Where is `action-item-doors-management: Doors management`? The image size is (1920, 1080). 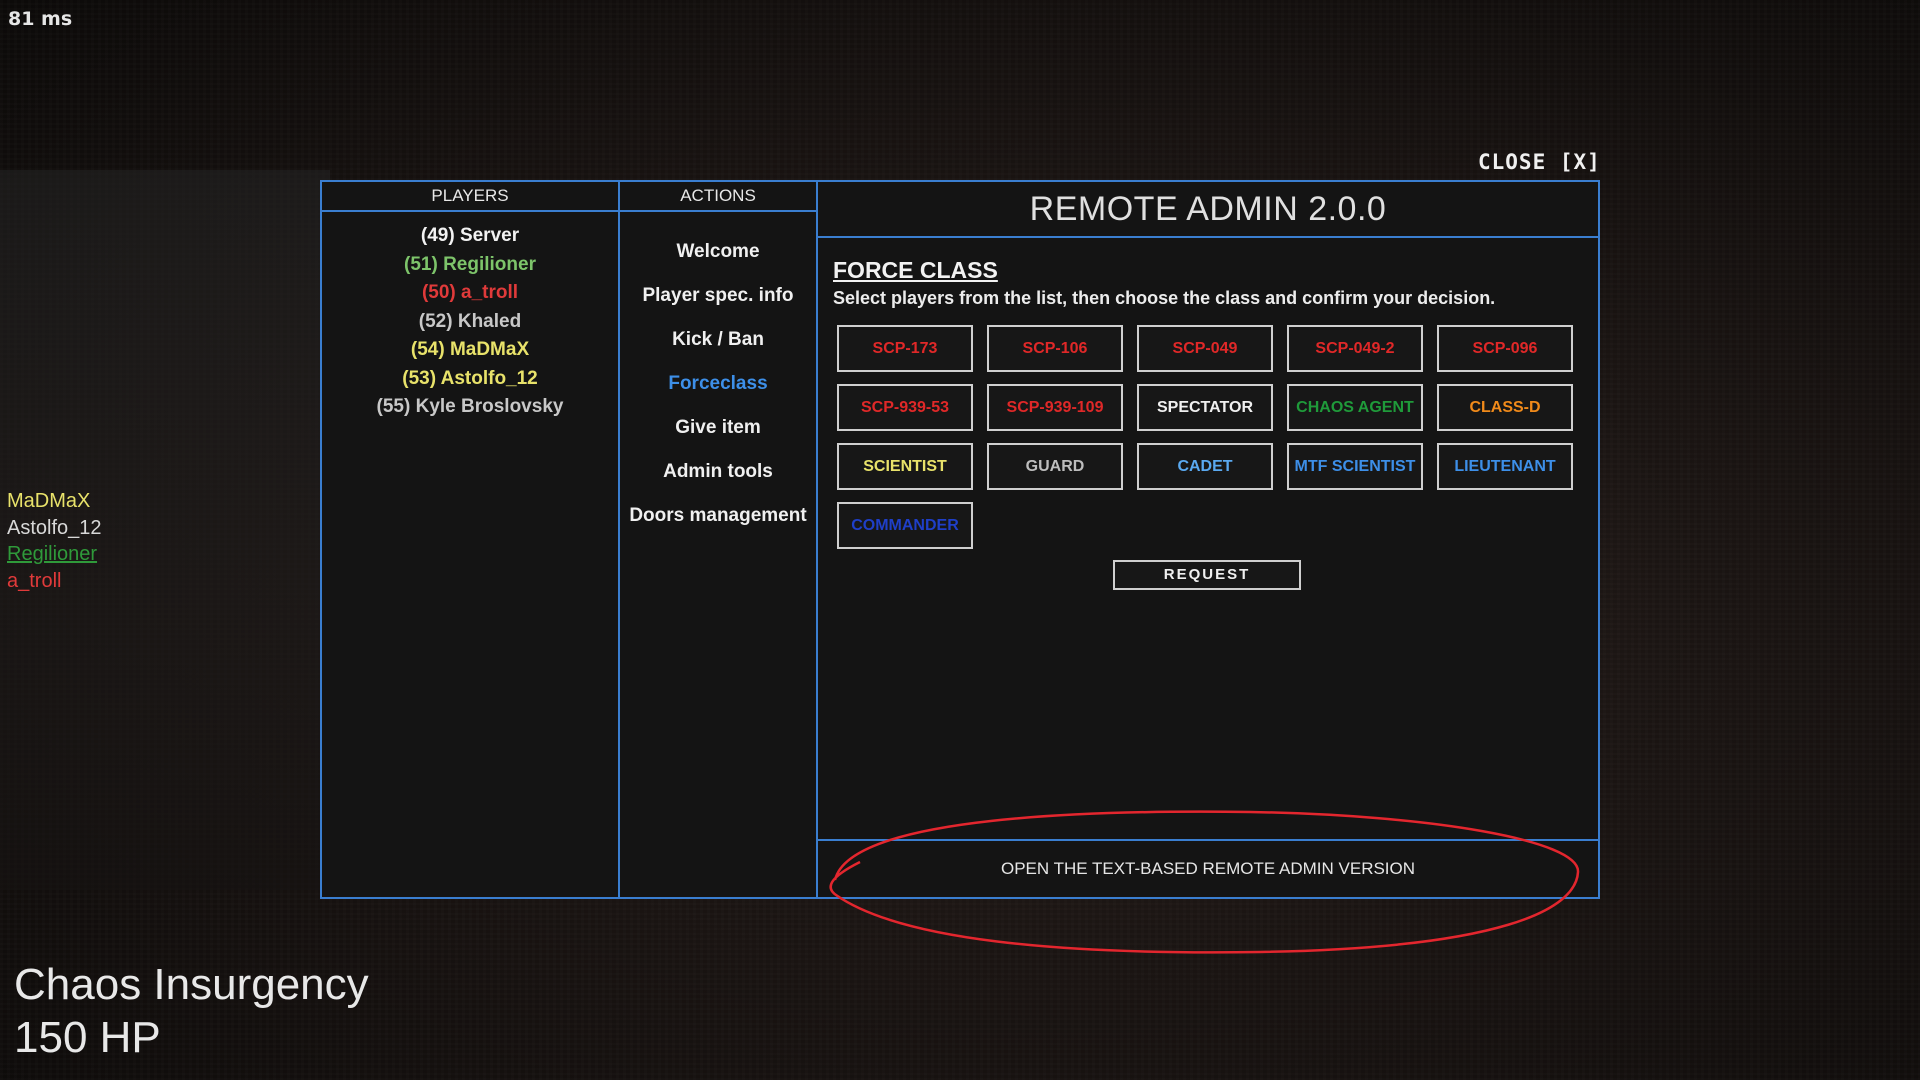
action-item-doors-management: Doors management is located at coordinates (718, 516).